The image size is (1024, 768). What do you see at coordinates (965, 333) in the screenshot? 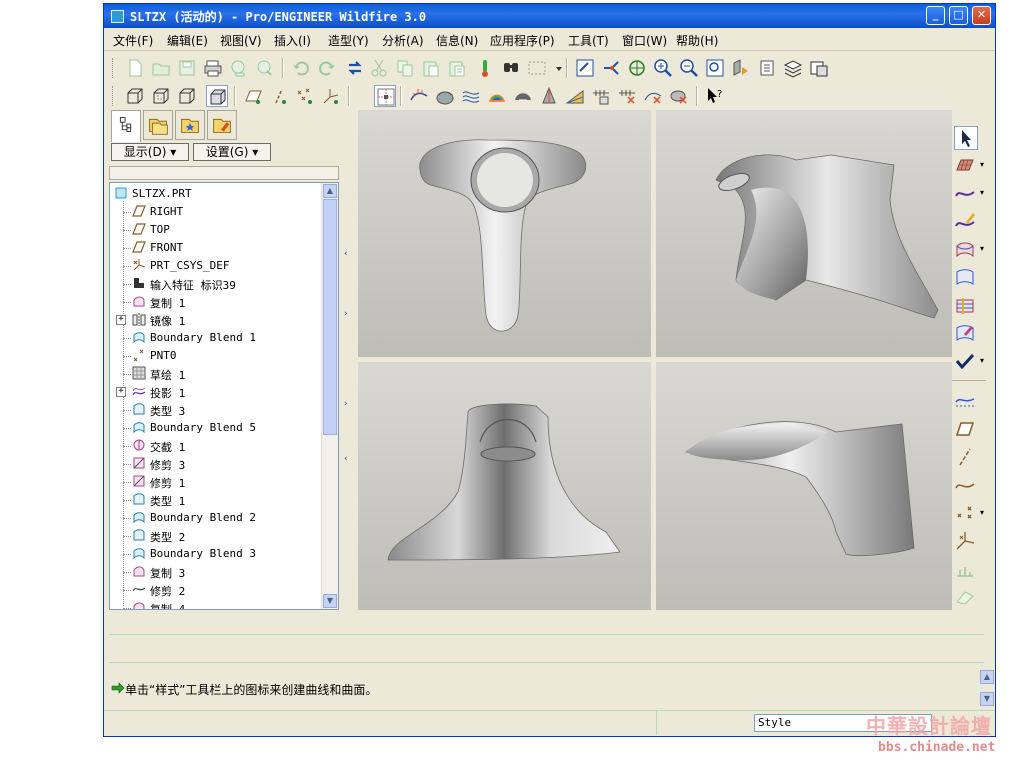
I see `surface-edit-icon` at bounding box center [965, 333].